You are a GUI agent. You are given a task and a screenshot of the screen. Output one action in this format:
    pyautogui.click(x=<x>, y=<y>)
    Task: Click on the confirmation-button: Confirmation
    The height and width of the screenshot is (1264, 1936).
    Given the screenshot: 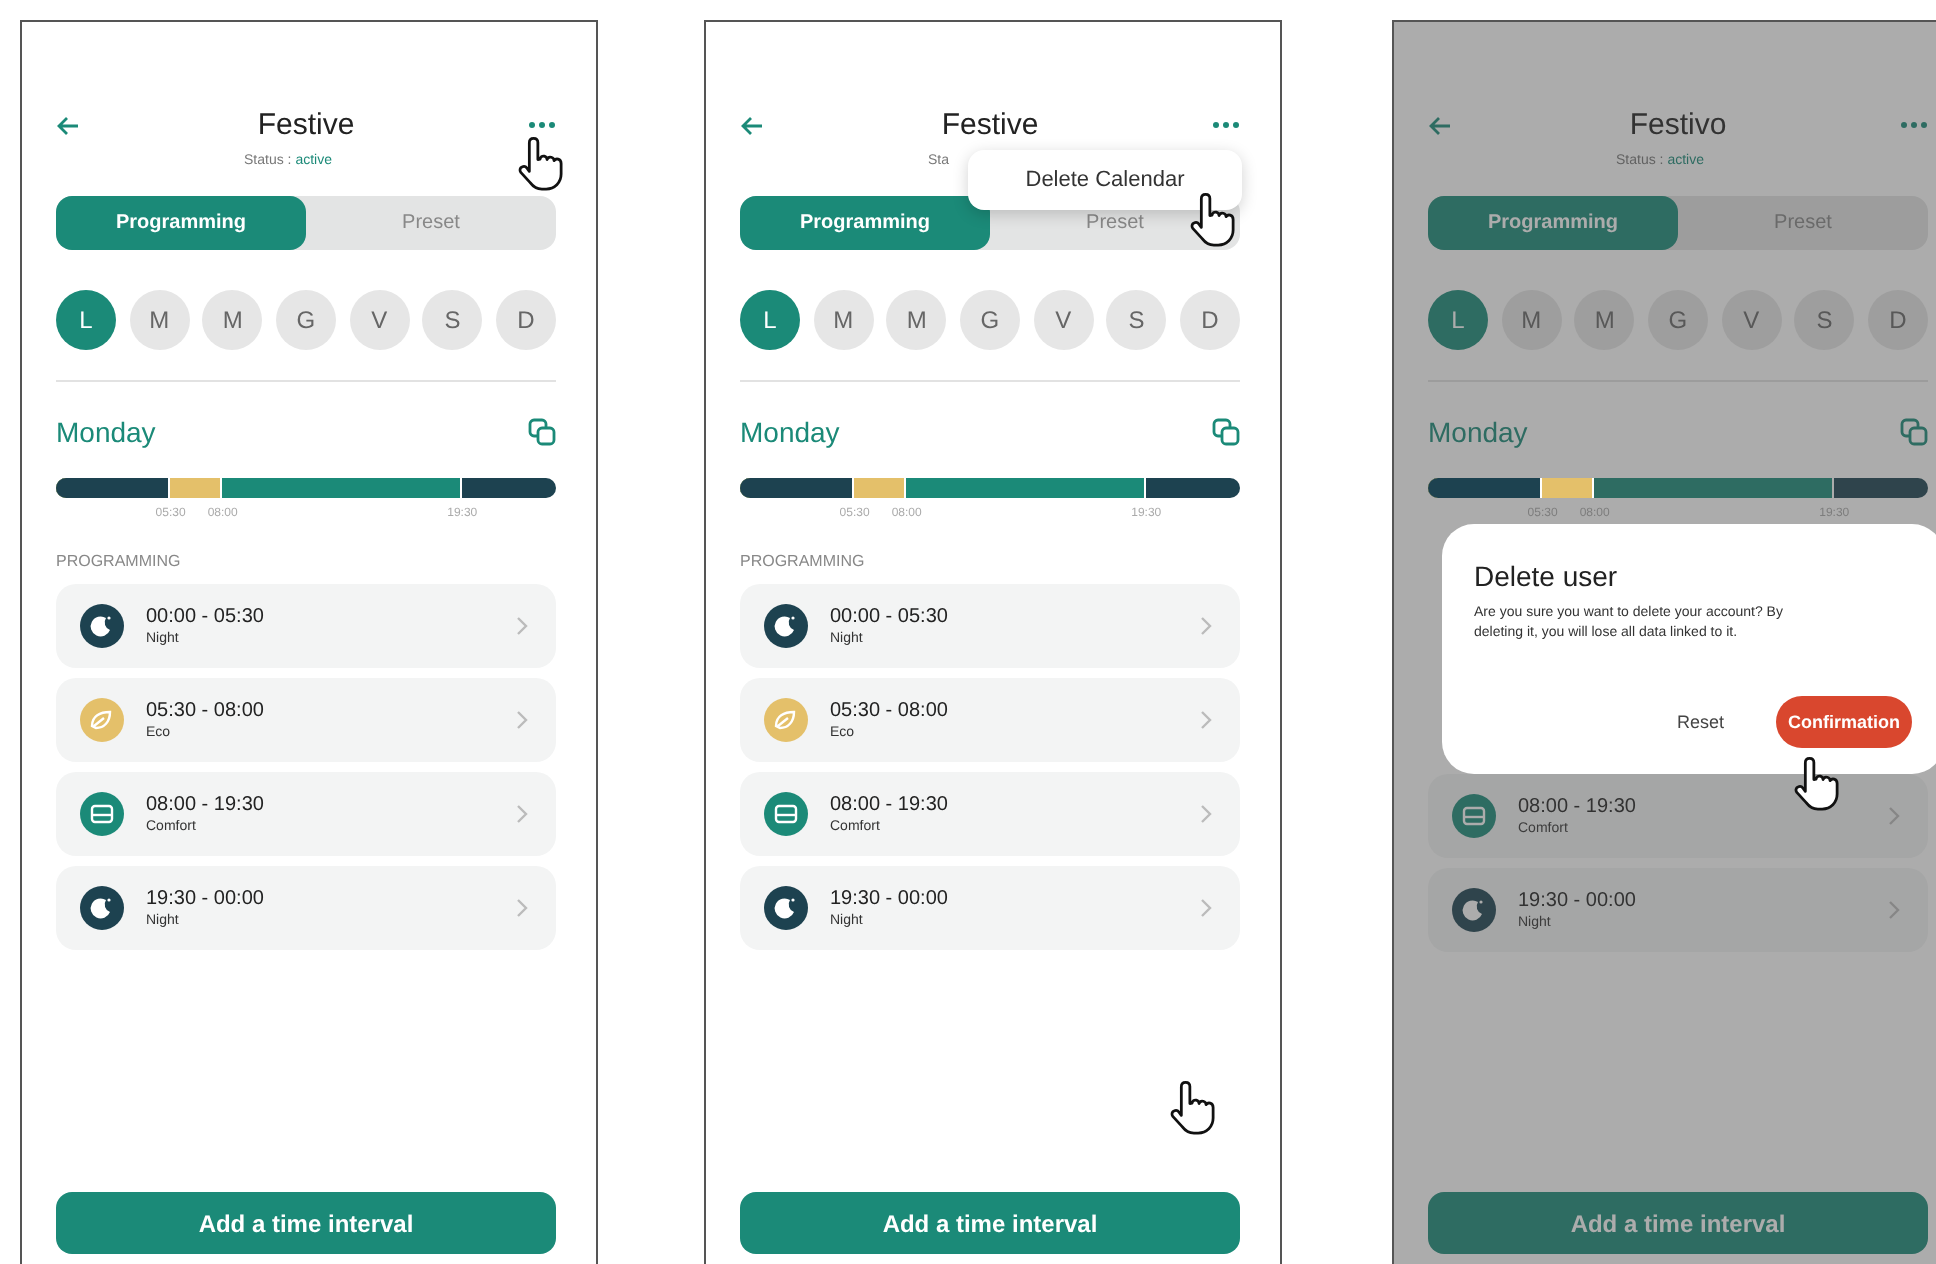 What is the action you would take?
    pyautogui.click(x=1844, y=722)
    